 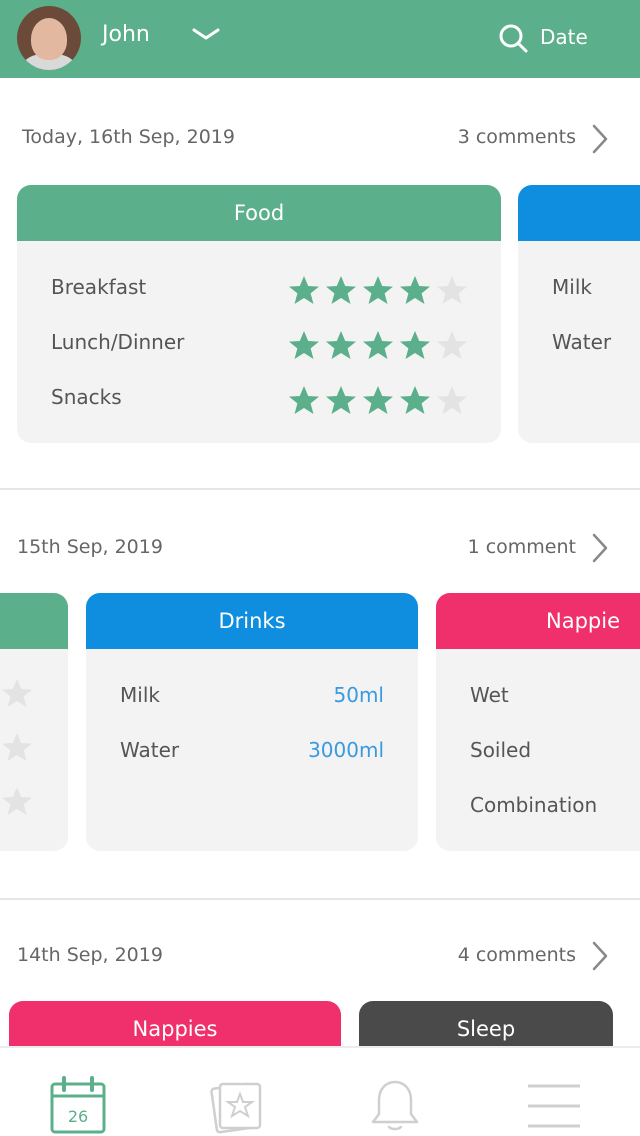 I want to click on user-name: John, so click(x=126, y=34).